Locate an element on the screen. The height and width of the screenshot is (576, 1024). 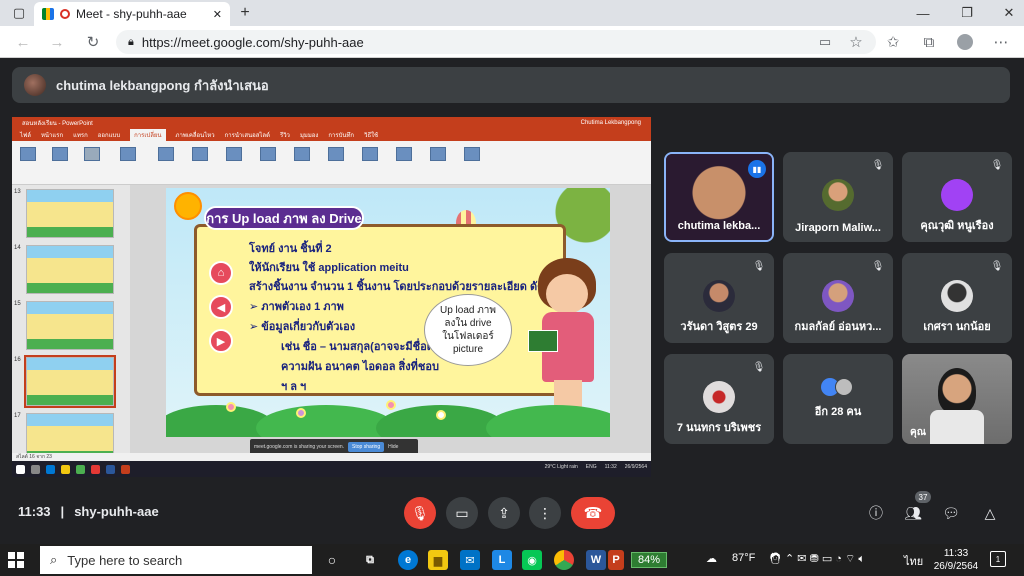
camera-icon: ▭ is located at coordinates (462, 512).